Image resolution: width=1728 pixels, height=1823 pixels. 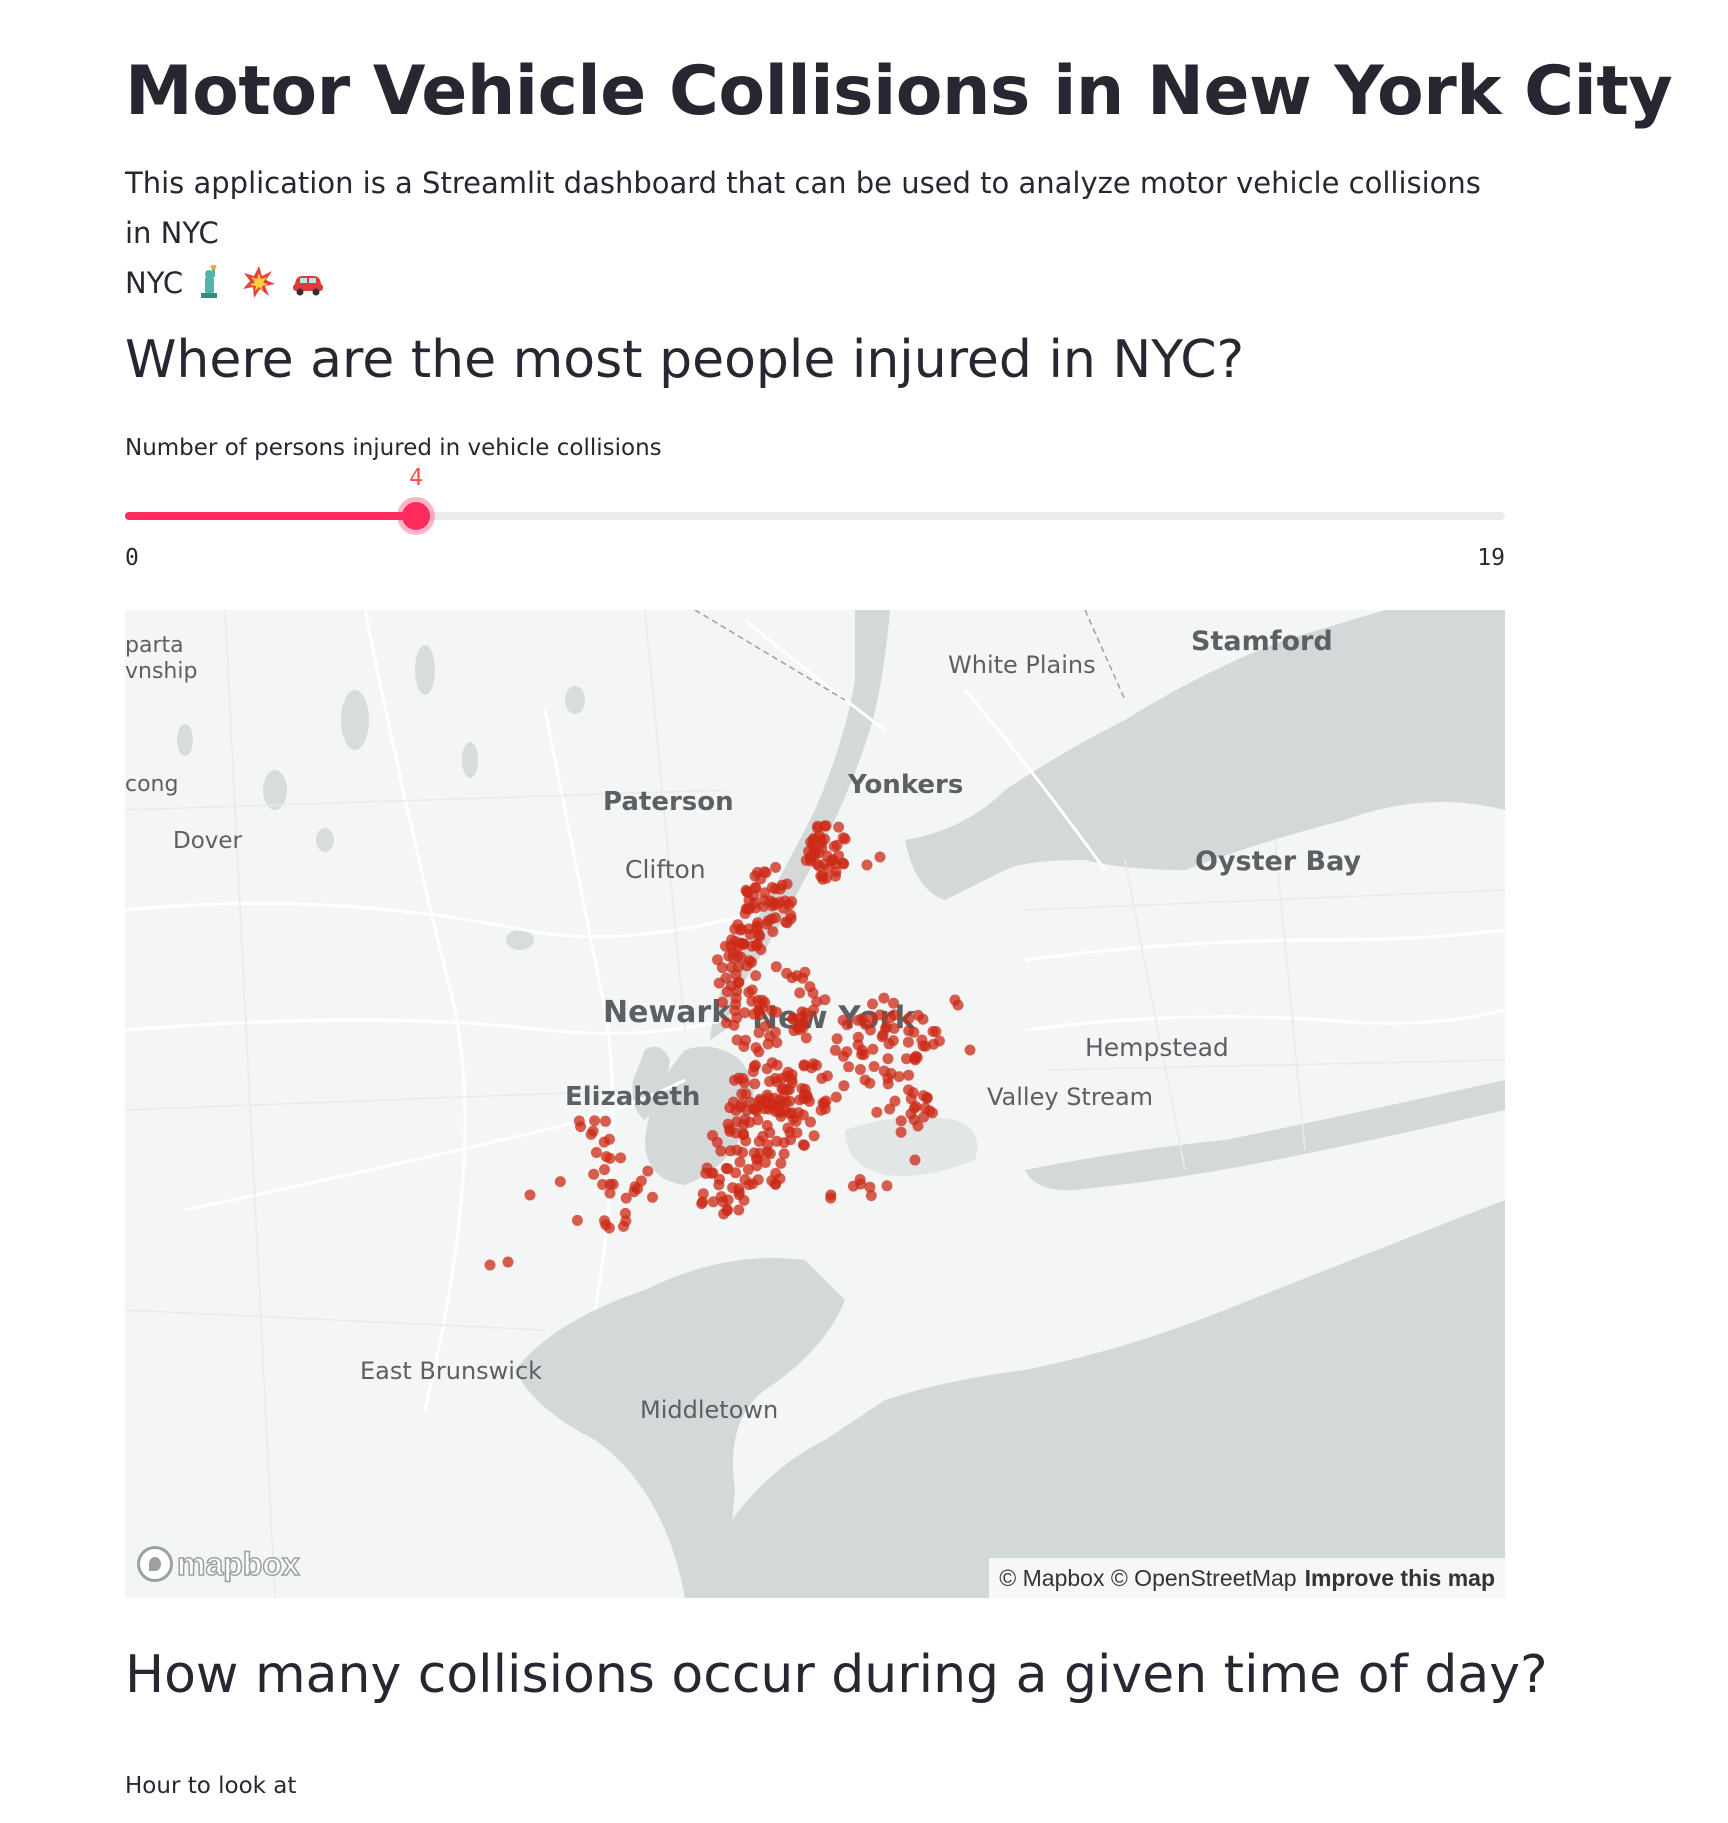 What do you see at coordinates (1070, 1097) in the screenshot?
I see `label-valley-stream: Valley Stream` at bounding box center [1070, 1097].